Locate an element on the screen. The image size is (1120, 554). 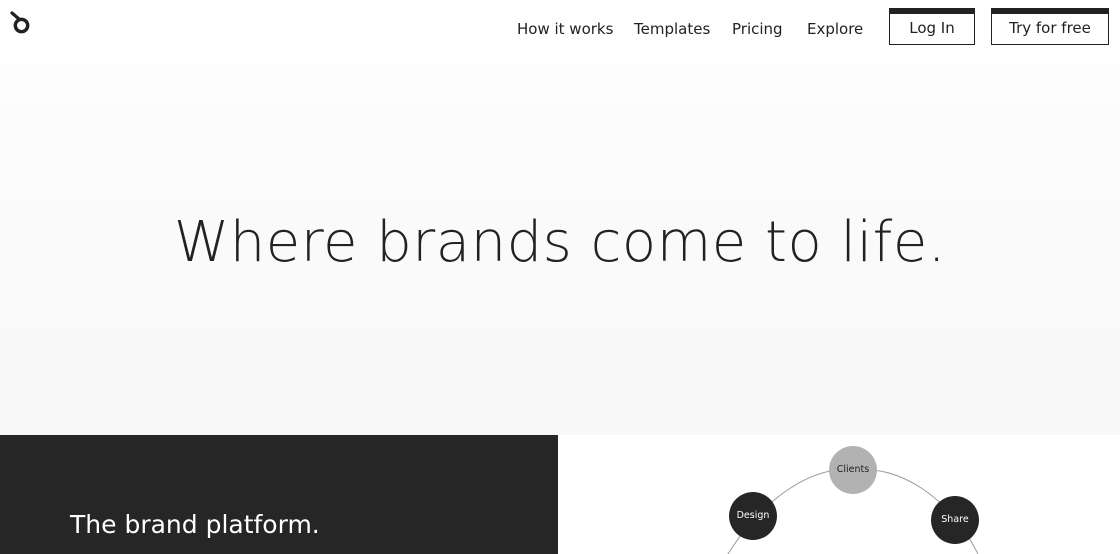
platform-panel: The brand platform. is located at coordinates (279, 494).